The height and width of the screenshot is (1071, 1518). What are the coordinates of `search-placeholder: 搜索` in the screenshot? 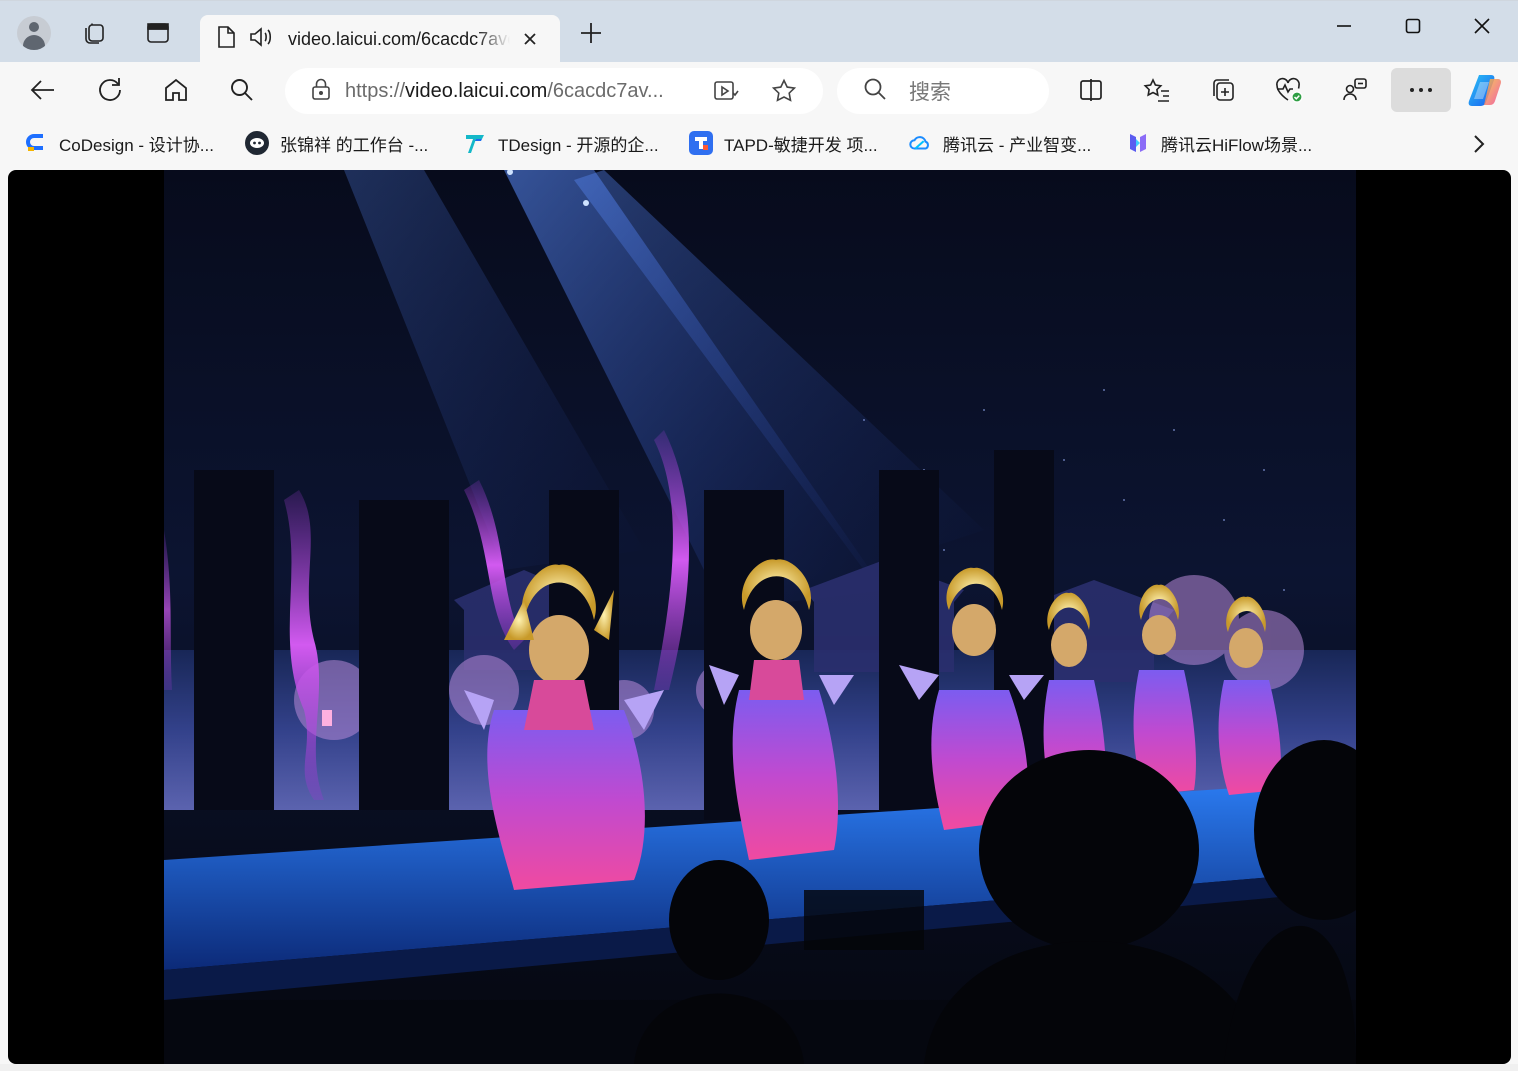 It's located at (930, 92).